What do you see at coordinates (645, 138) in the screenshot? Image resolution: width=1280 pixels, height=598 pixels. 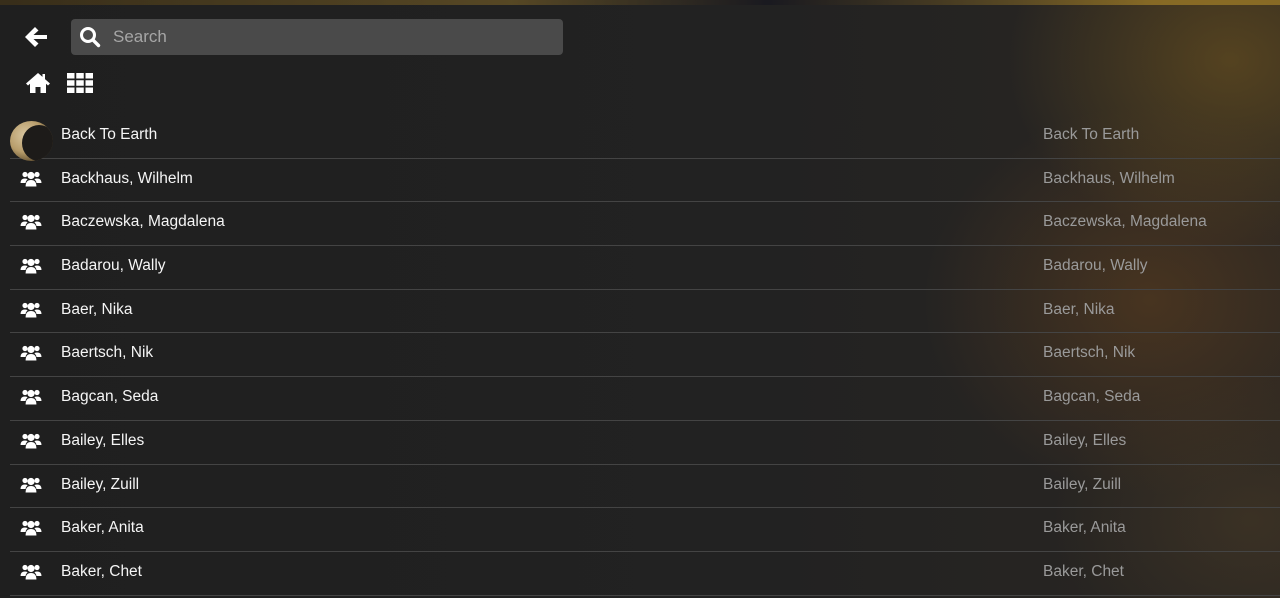 I see `list-item: Back To Earth Back To Earth` at bounding box center [645, 138].